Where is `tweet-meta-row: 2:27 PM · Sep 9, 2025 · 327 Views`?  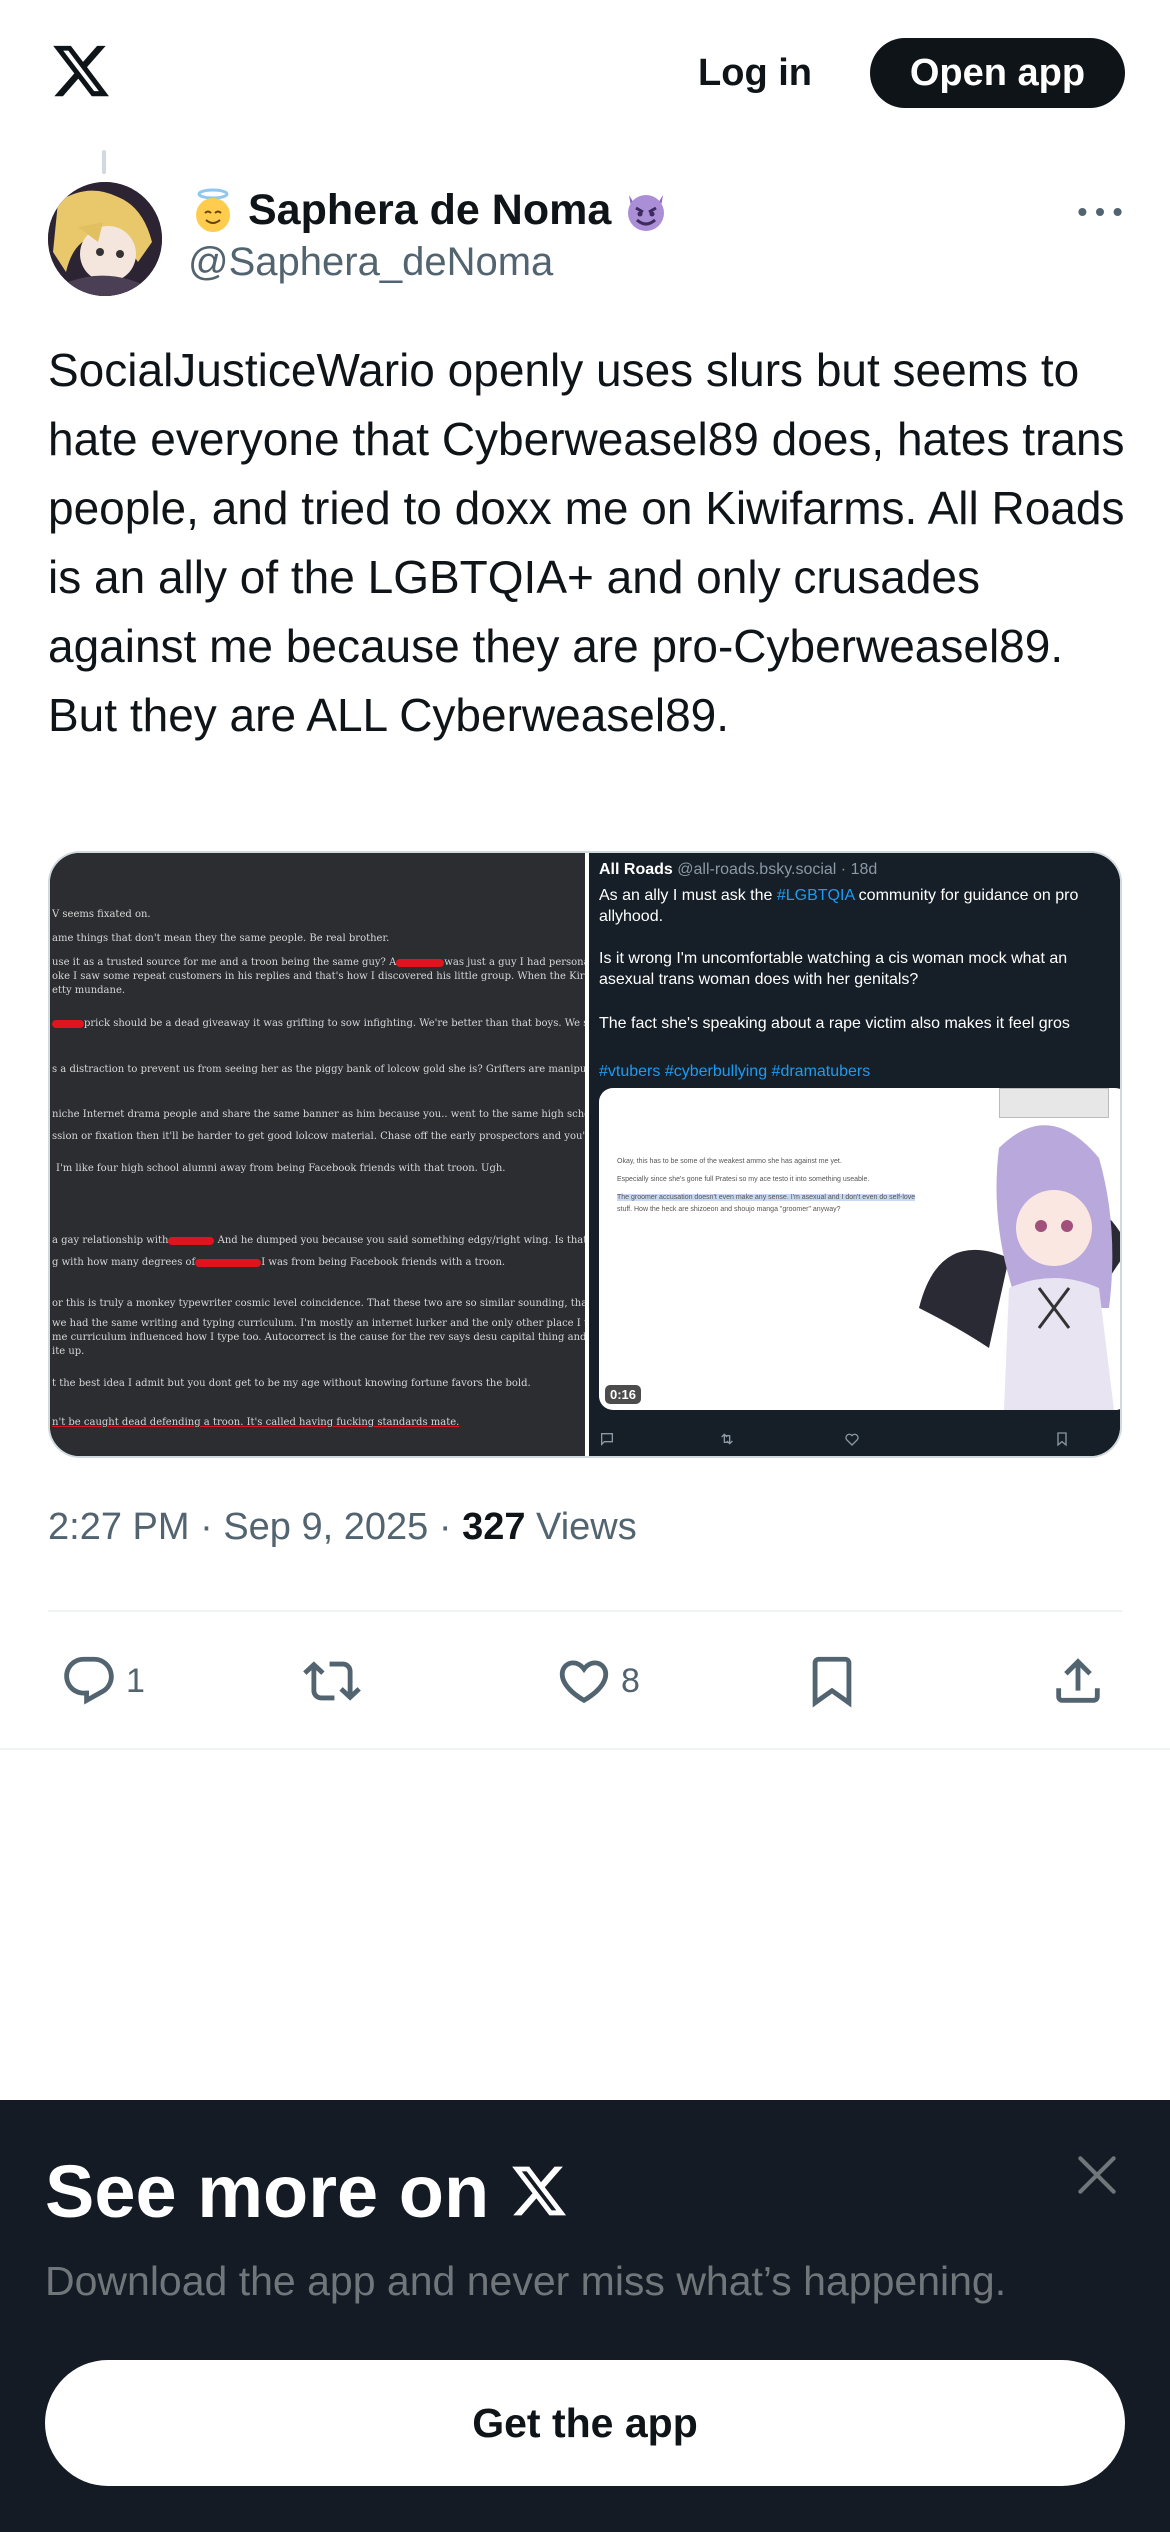 tweet-meta-row: 2:27 PM · Sep 9, 2025 · 327 Views is located at coordinates (342, 1527).